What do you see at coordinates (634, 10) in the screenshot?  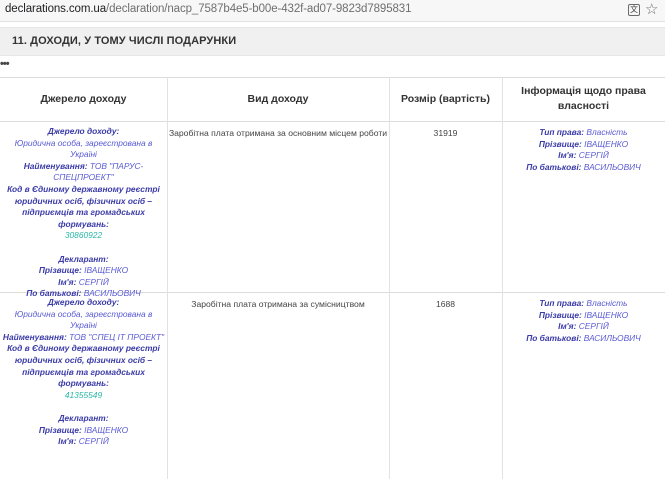 I see `translate-icon: 文` at bounding box center [634, 10].